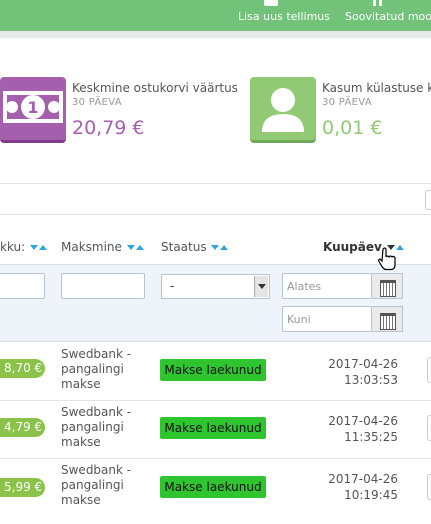  Describe the element at coordinates (344, 429) in the screenshot. I see `order-date: 2017-04-26 11:35:25` at that location.